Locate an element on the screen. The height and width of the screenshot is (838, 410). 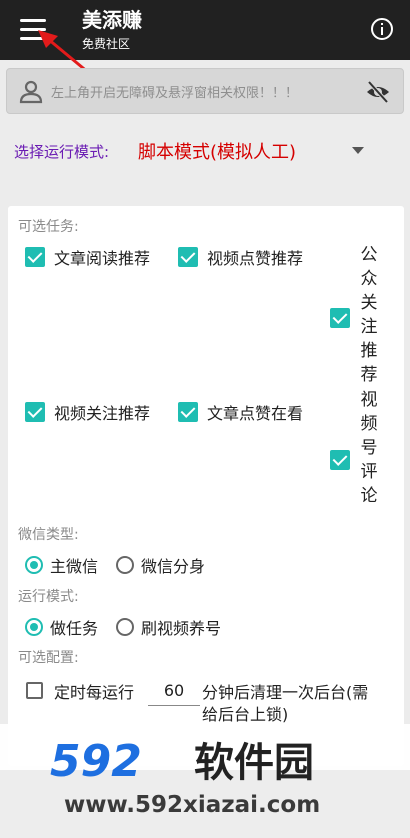
task-label: 视频点赞推荐 is located at coordinates (255, 258).